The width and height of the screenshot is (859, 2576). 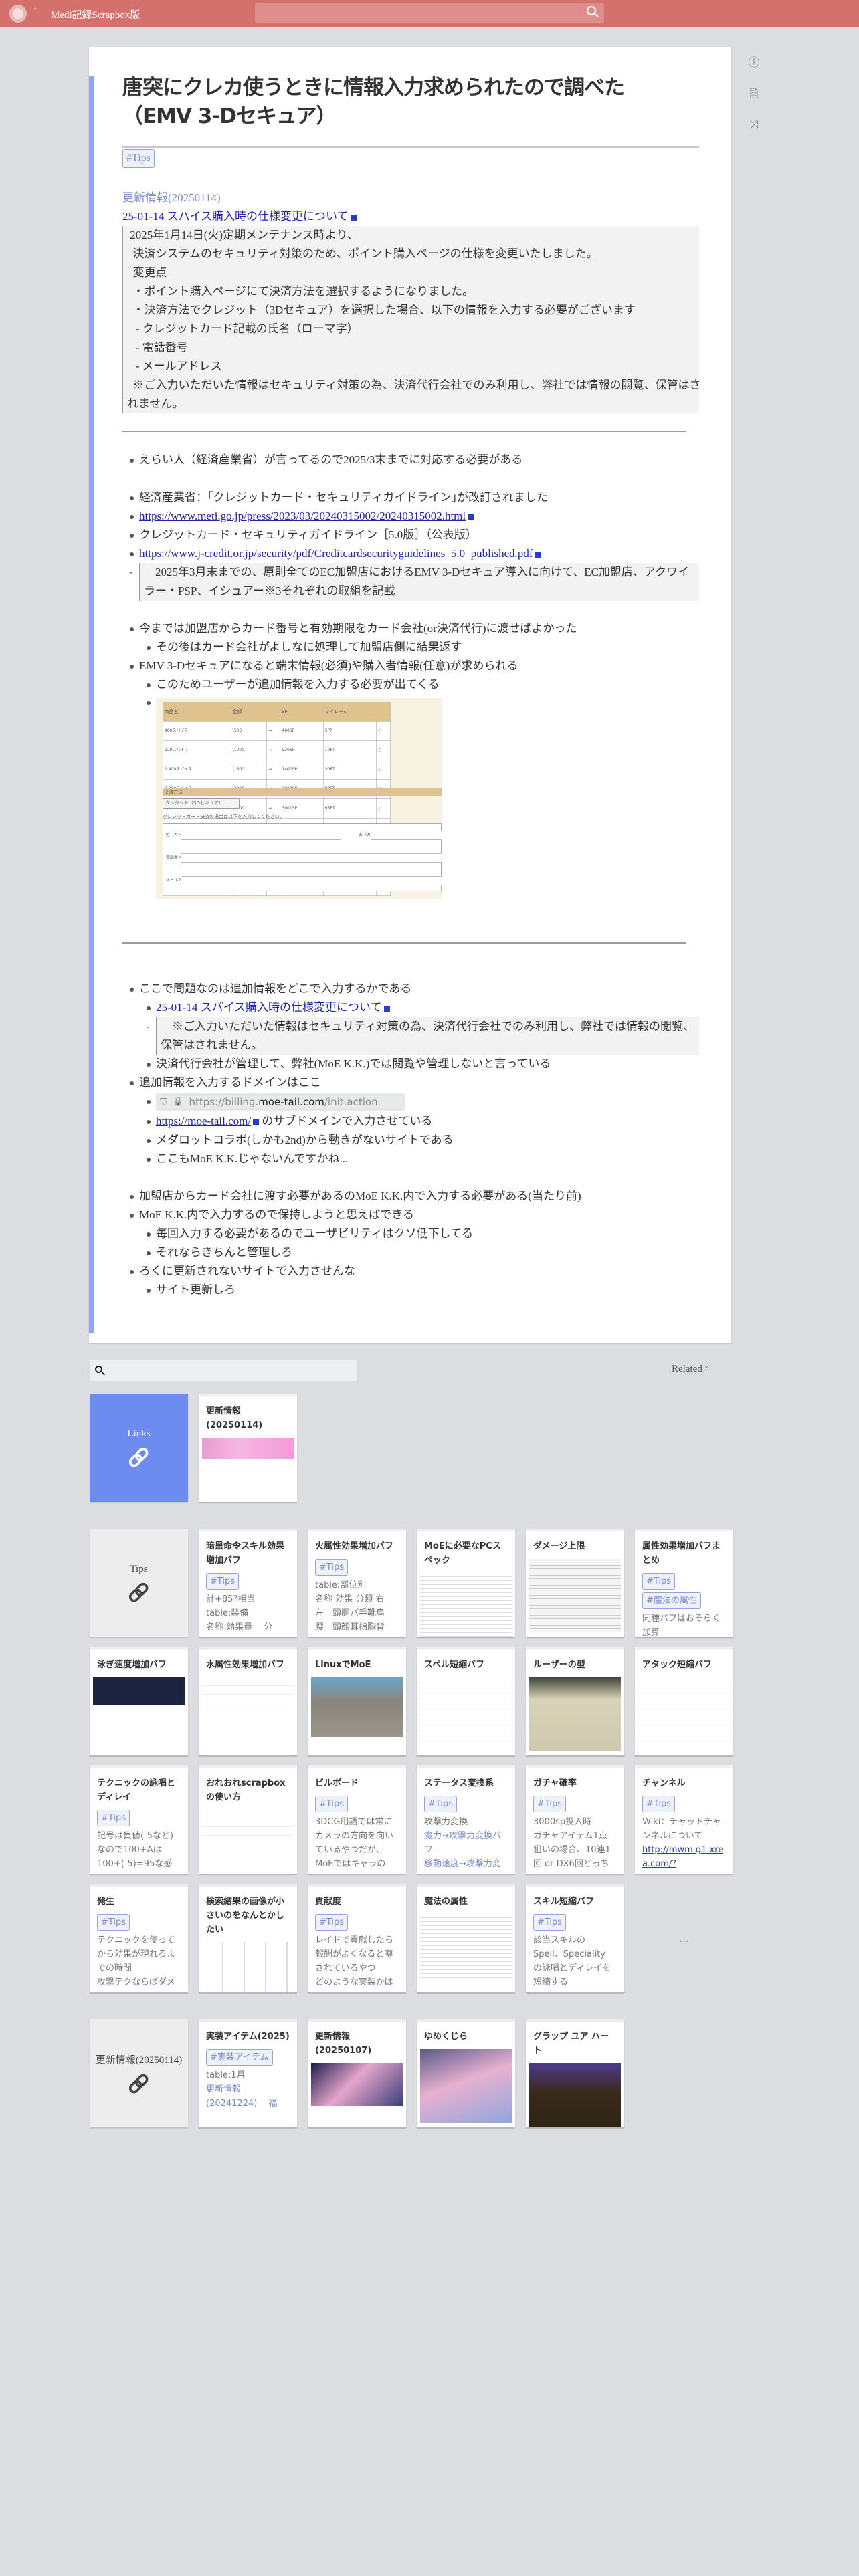 What do you see at coordinates (239, 2057) in the screenshot?
I see `card-tag: #実装アイテム` at bounding box center [239, 2057].